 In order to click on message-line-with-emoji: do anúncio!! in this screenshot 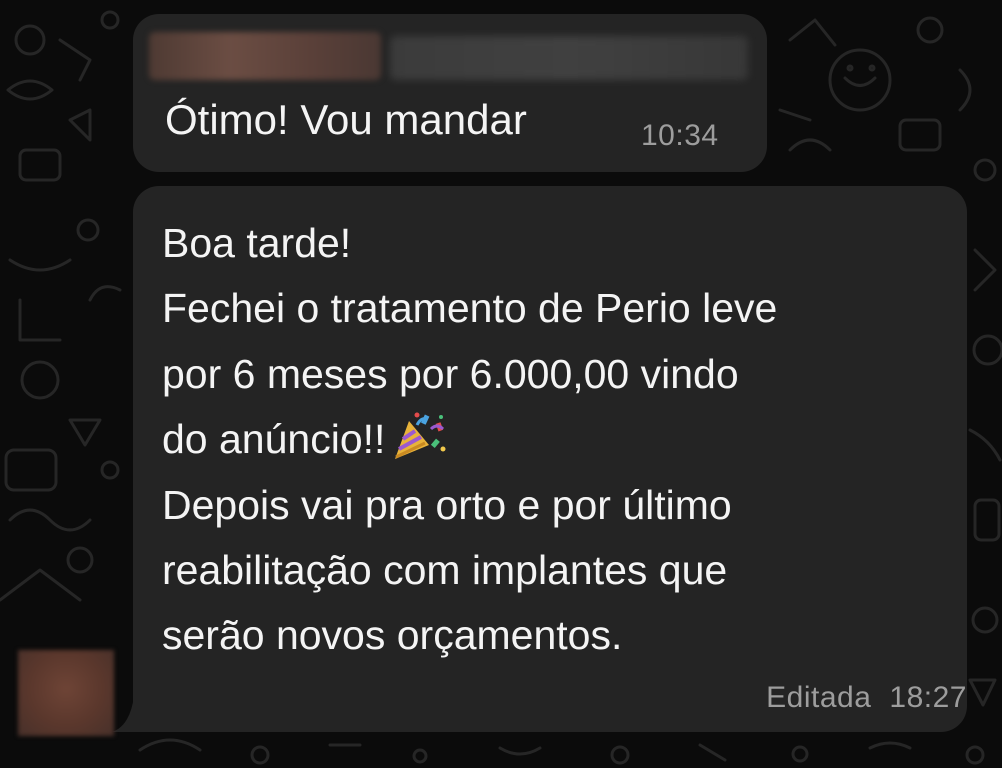, I will do `click(557, 439)`.